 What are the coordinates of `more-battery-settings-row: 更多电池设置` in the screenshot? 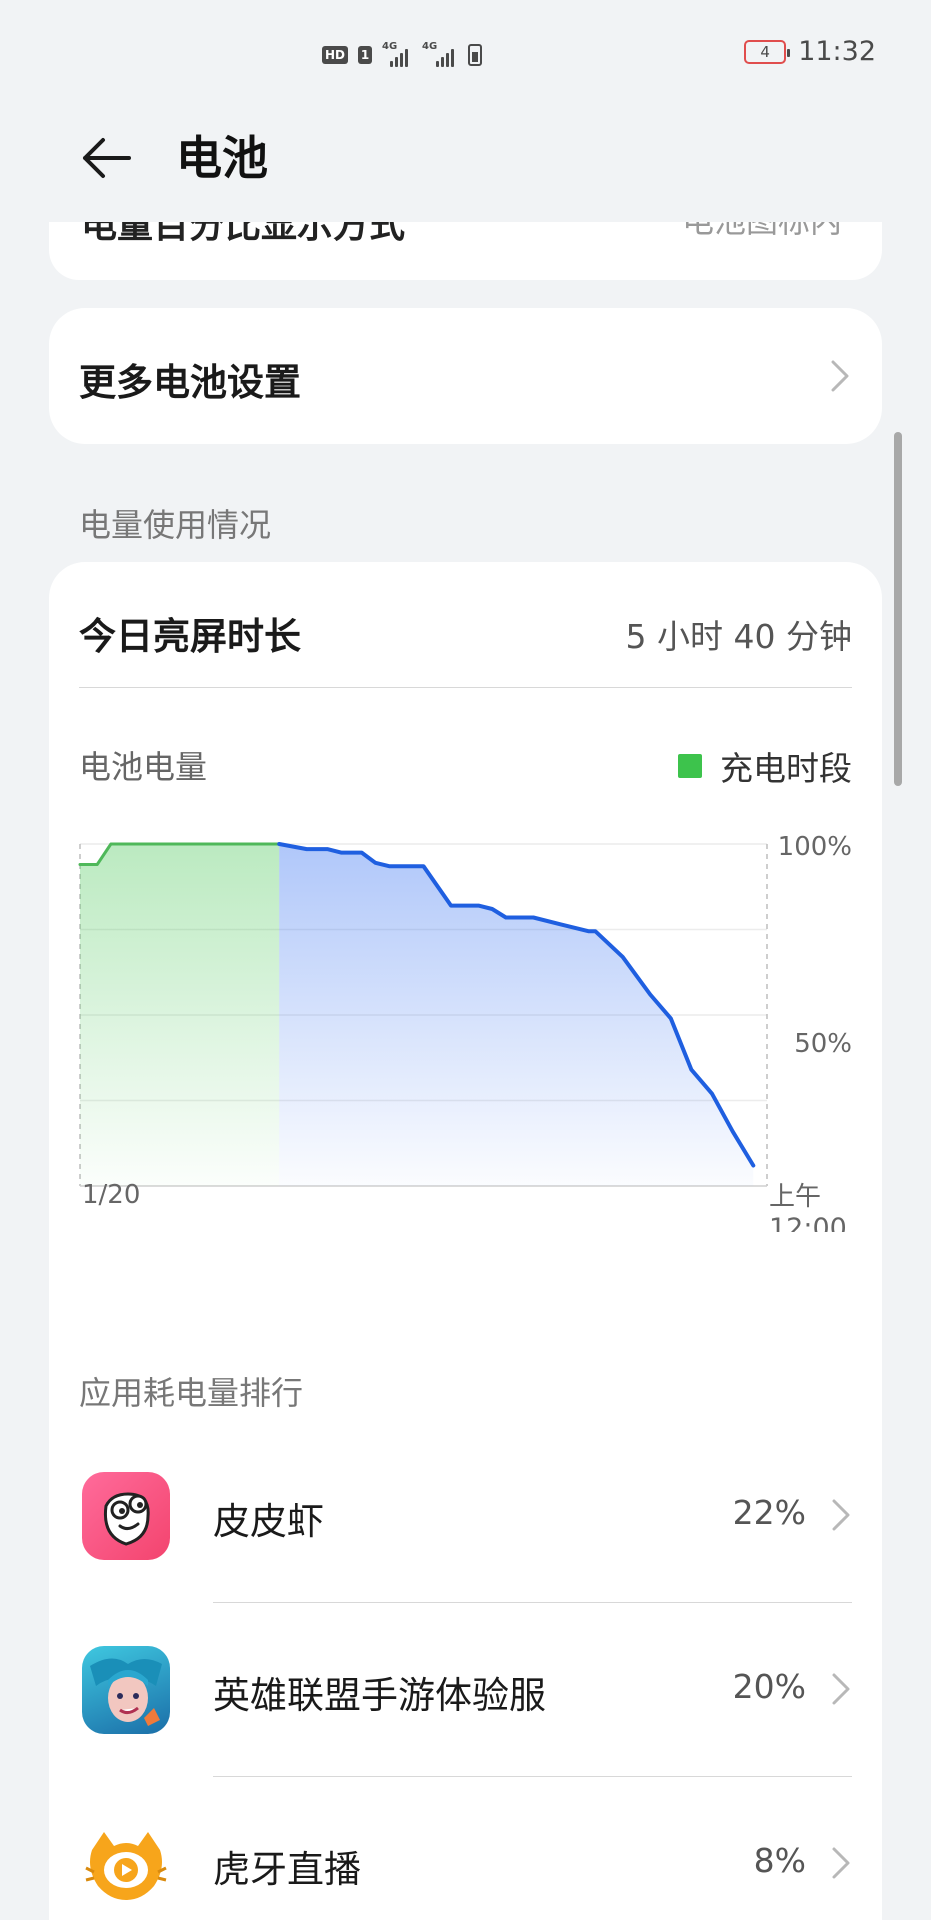 It's located at (465, 376).